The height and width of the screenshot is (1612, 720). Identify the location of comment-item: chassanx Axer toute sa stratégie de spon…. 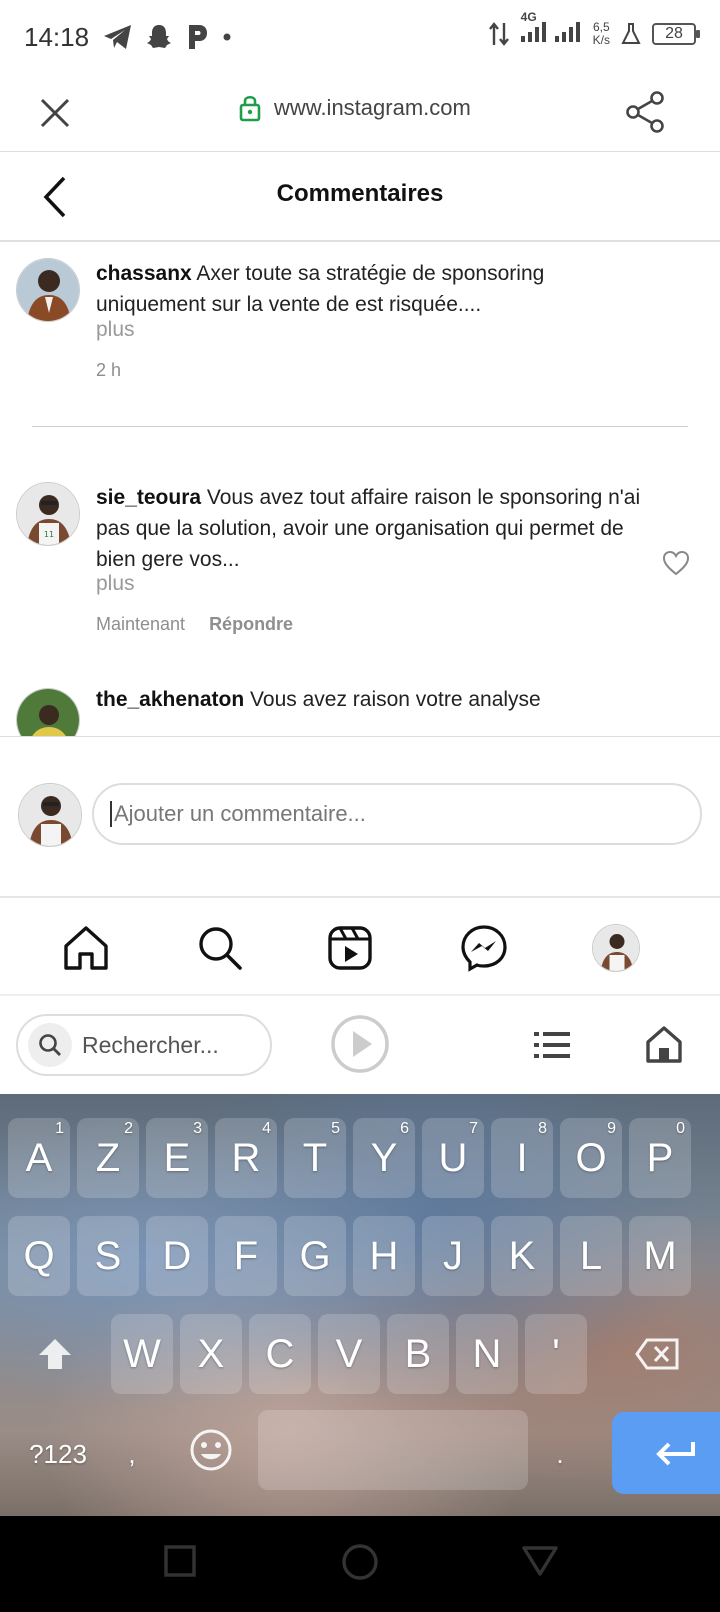
(360, 329).